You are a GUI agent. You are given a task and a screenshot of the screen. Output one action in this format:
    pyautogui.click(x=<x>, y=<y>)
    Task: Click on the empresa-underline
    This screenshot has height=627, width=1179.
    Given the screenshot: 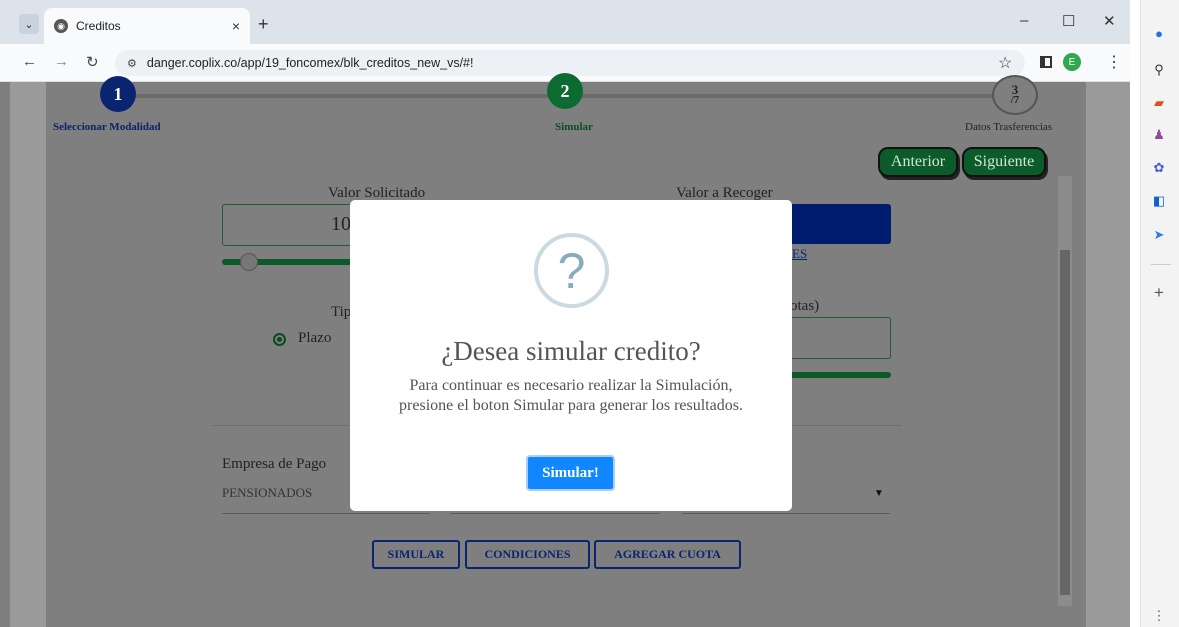 What is the action you would take?
    pyautogui.click(x=326, y=513)
    